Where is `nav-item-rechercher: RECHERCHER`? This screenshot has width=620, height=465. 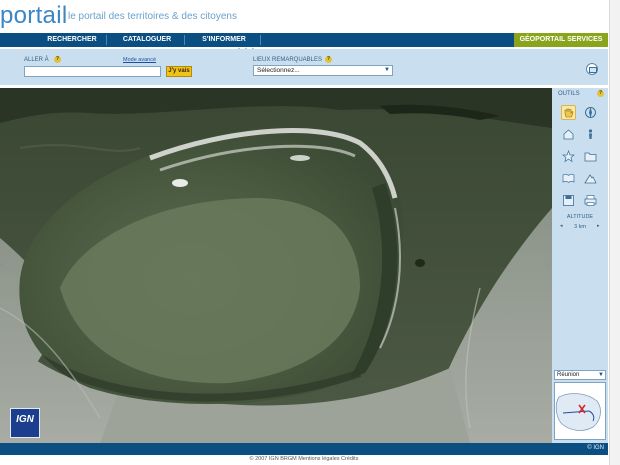 nav-item-rechercher: RECHERCHER is located at coordinates (72, 40).